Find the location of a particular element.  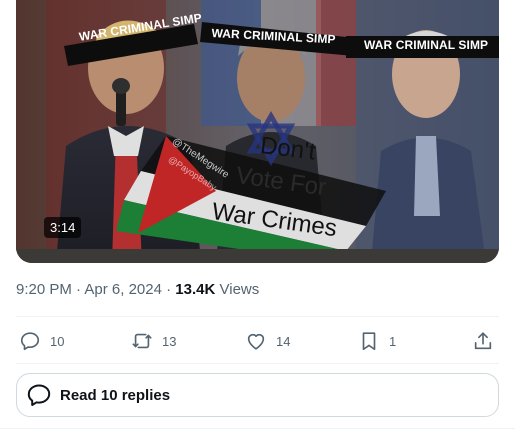

tweet-meta: 9:20 PM · Apr 6, 2024 · 13.4K Views is located at coordinates (137, 289).